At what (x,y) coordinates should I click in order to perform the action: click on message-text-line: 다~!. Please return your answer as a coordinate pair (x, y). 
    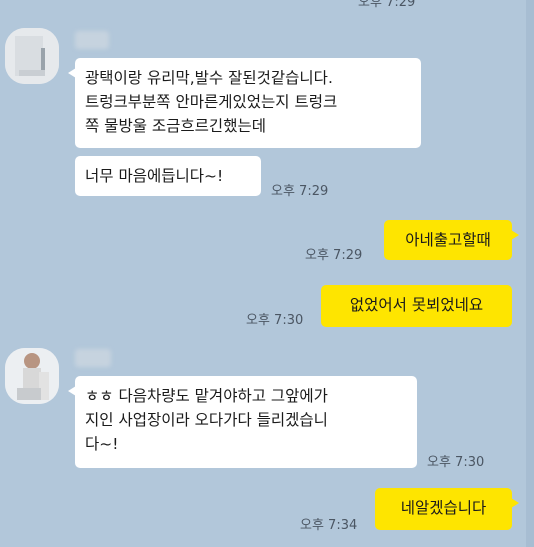
    Looking at the image, I should click on (102, 444).